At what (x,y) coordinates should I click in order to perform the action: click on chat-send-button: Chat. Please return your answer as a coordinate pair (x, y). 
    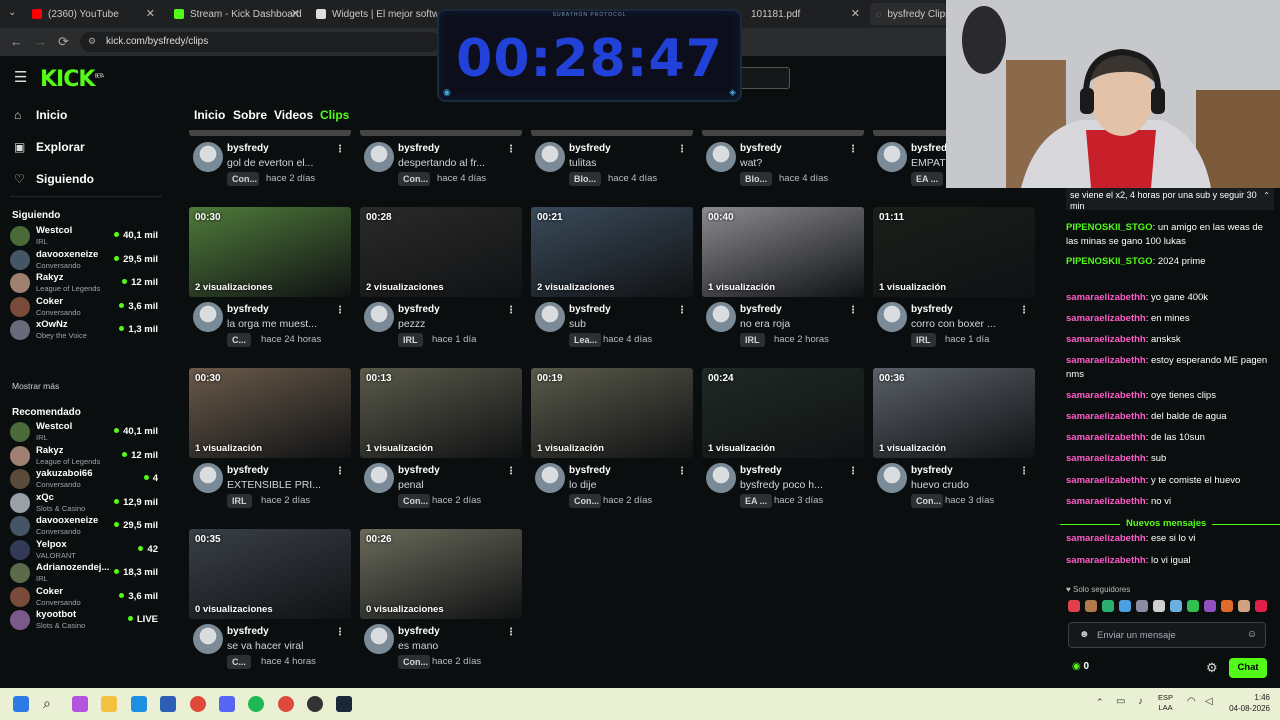
    Looking at the image, I should click on (1248, 668).